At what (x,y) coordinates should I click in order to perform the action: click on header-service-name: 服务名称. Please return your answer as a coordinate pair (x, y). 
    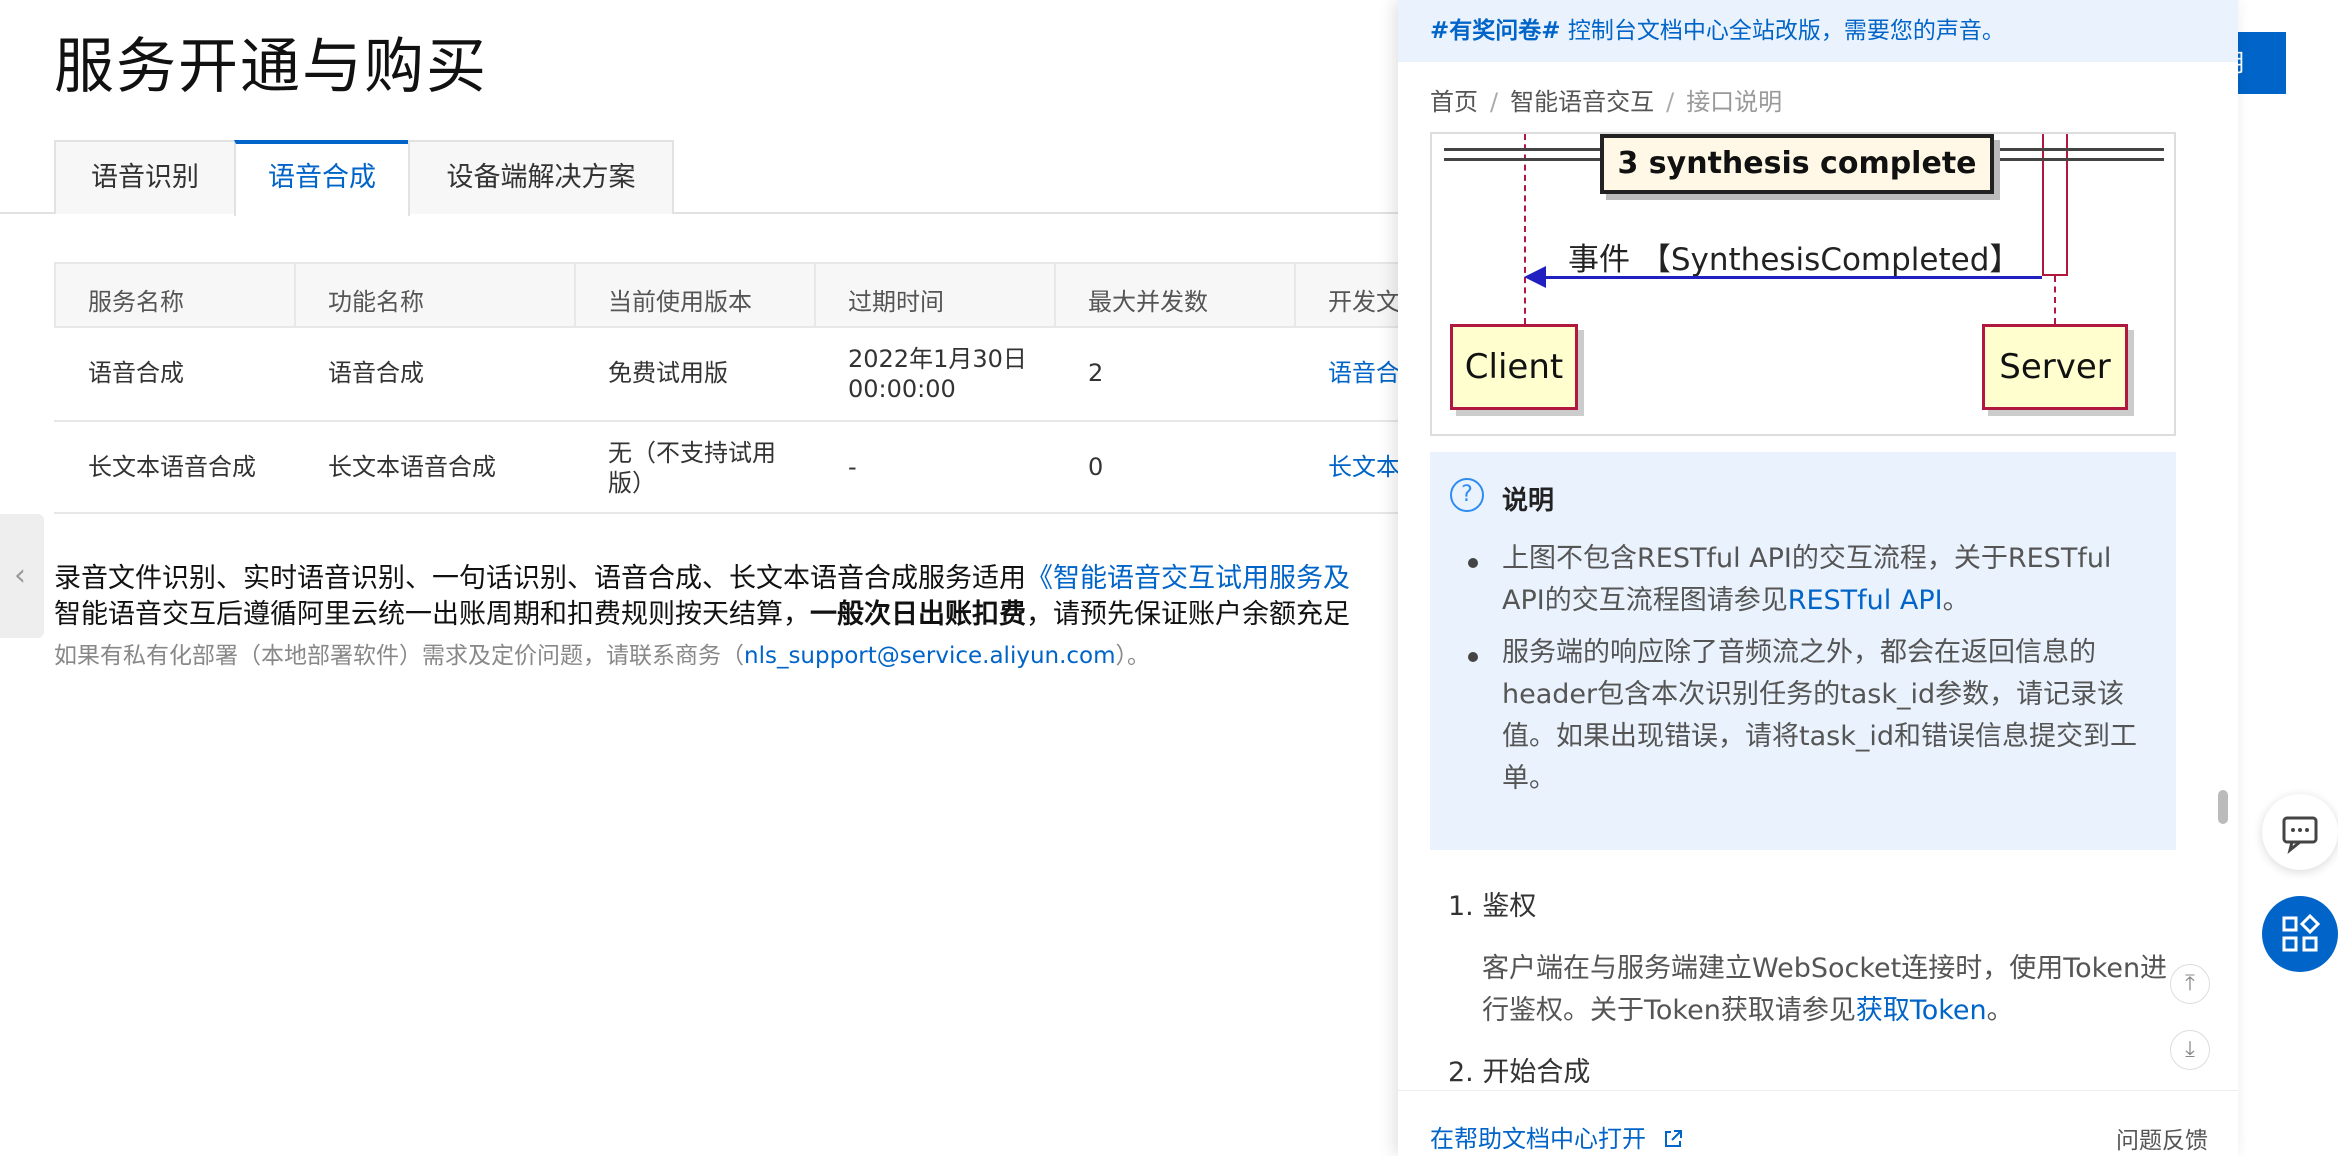
    Looking at the image, I should click on (136, 302).